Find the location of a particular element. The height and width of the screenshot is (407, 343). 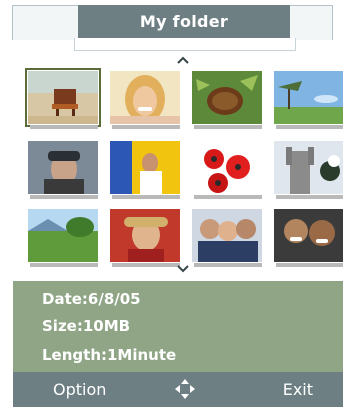

softkey-bar: Option Exit is located at coordinates (178, 389).